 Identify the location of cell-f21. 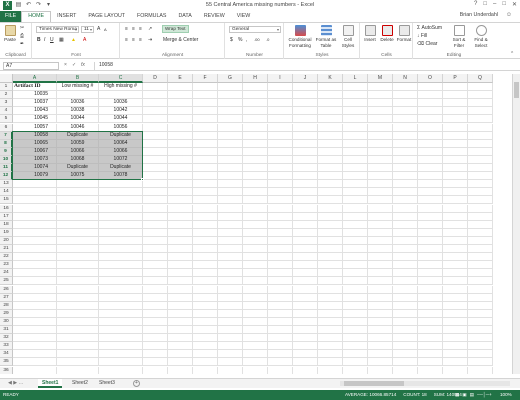
(205, 249).